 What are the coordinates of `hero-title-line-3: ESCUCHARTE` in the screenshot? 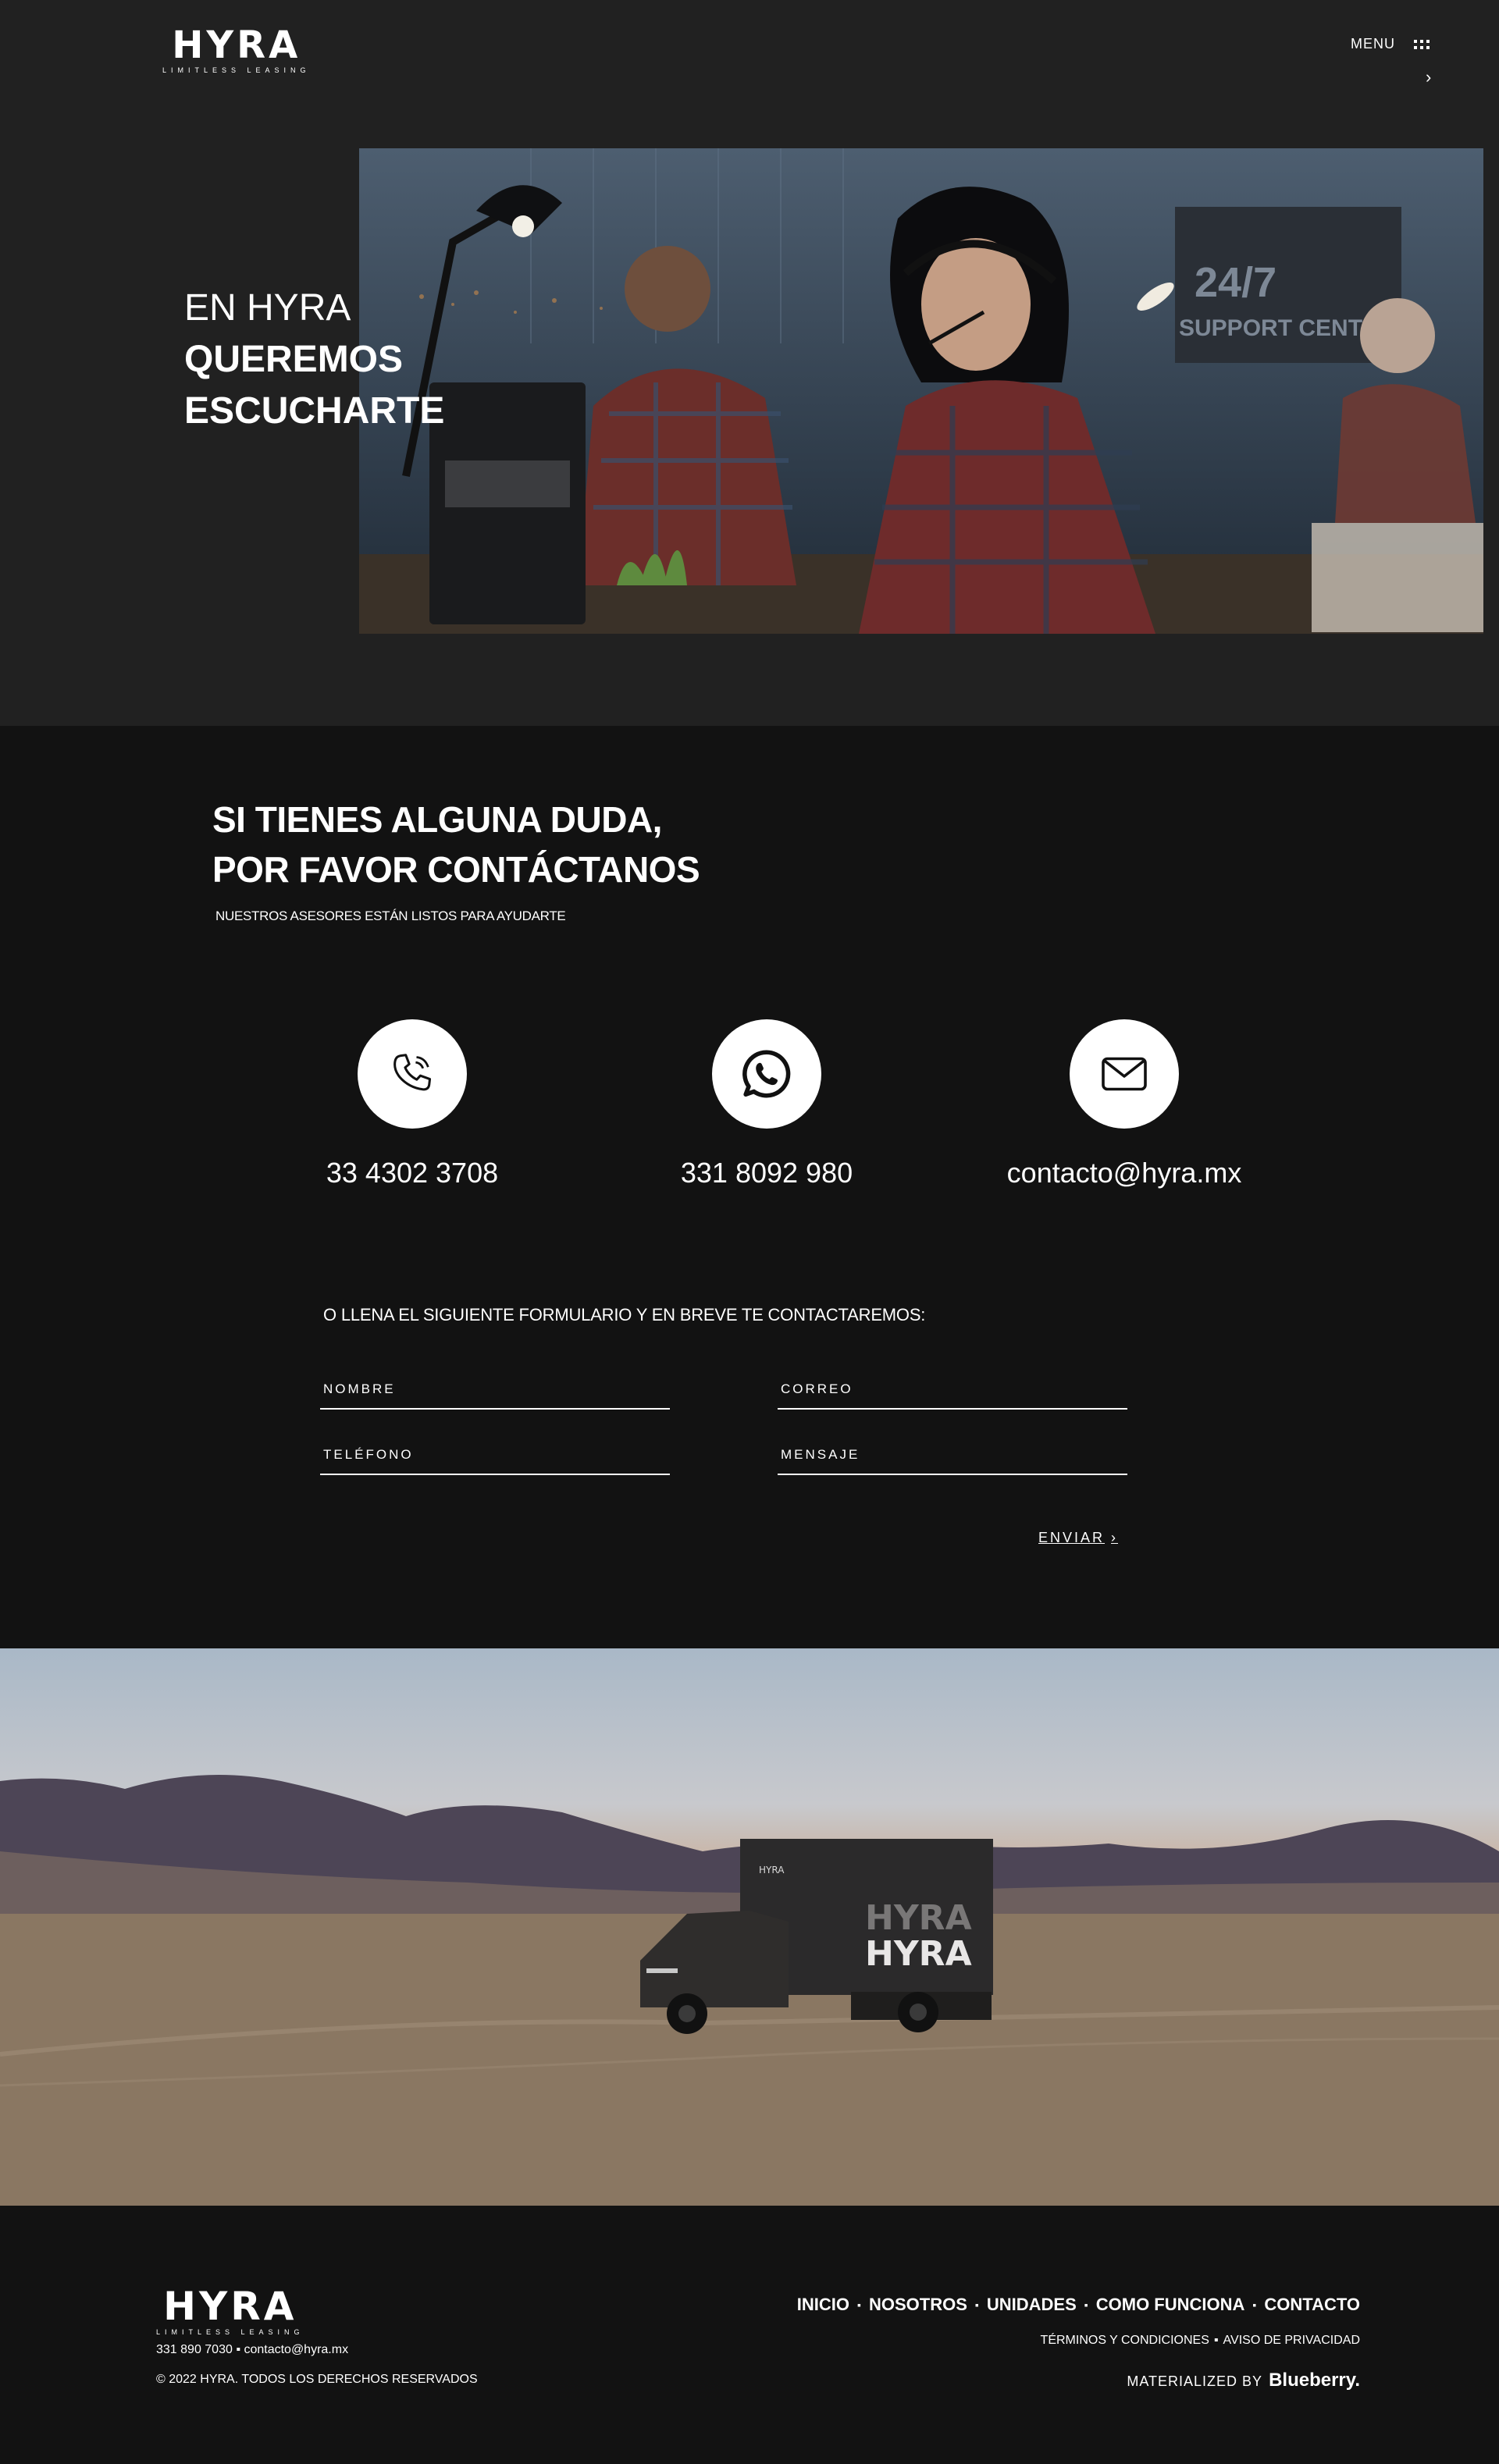 It's located at (314, 411).